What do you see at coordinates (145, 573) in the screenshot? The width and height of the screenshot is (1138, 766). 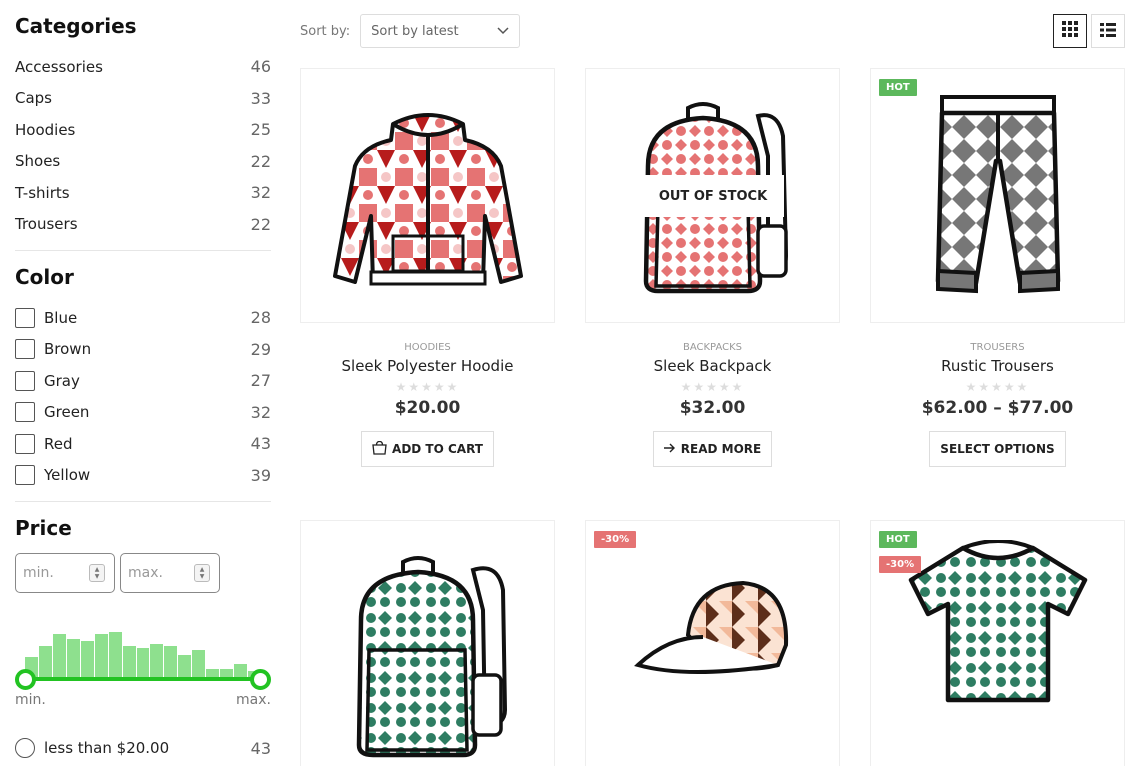 I see `price-max-placeholder: max.` at bounding box center [145, 573].